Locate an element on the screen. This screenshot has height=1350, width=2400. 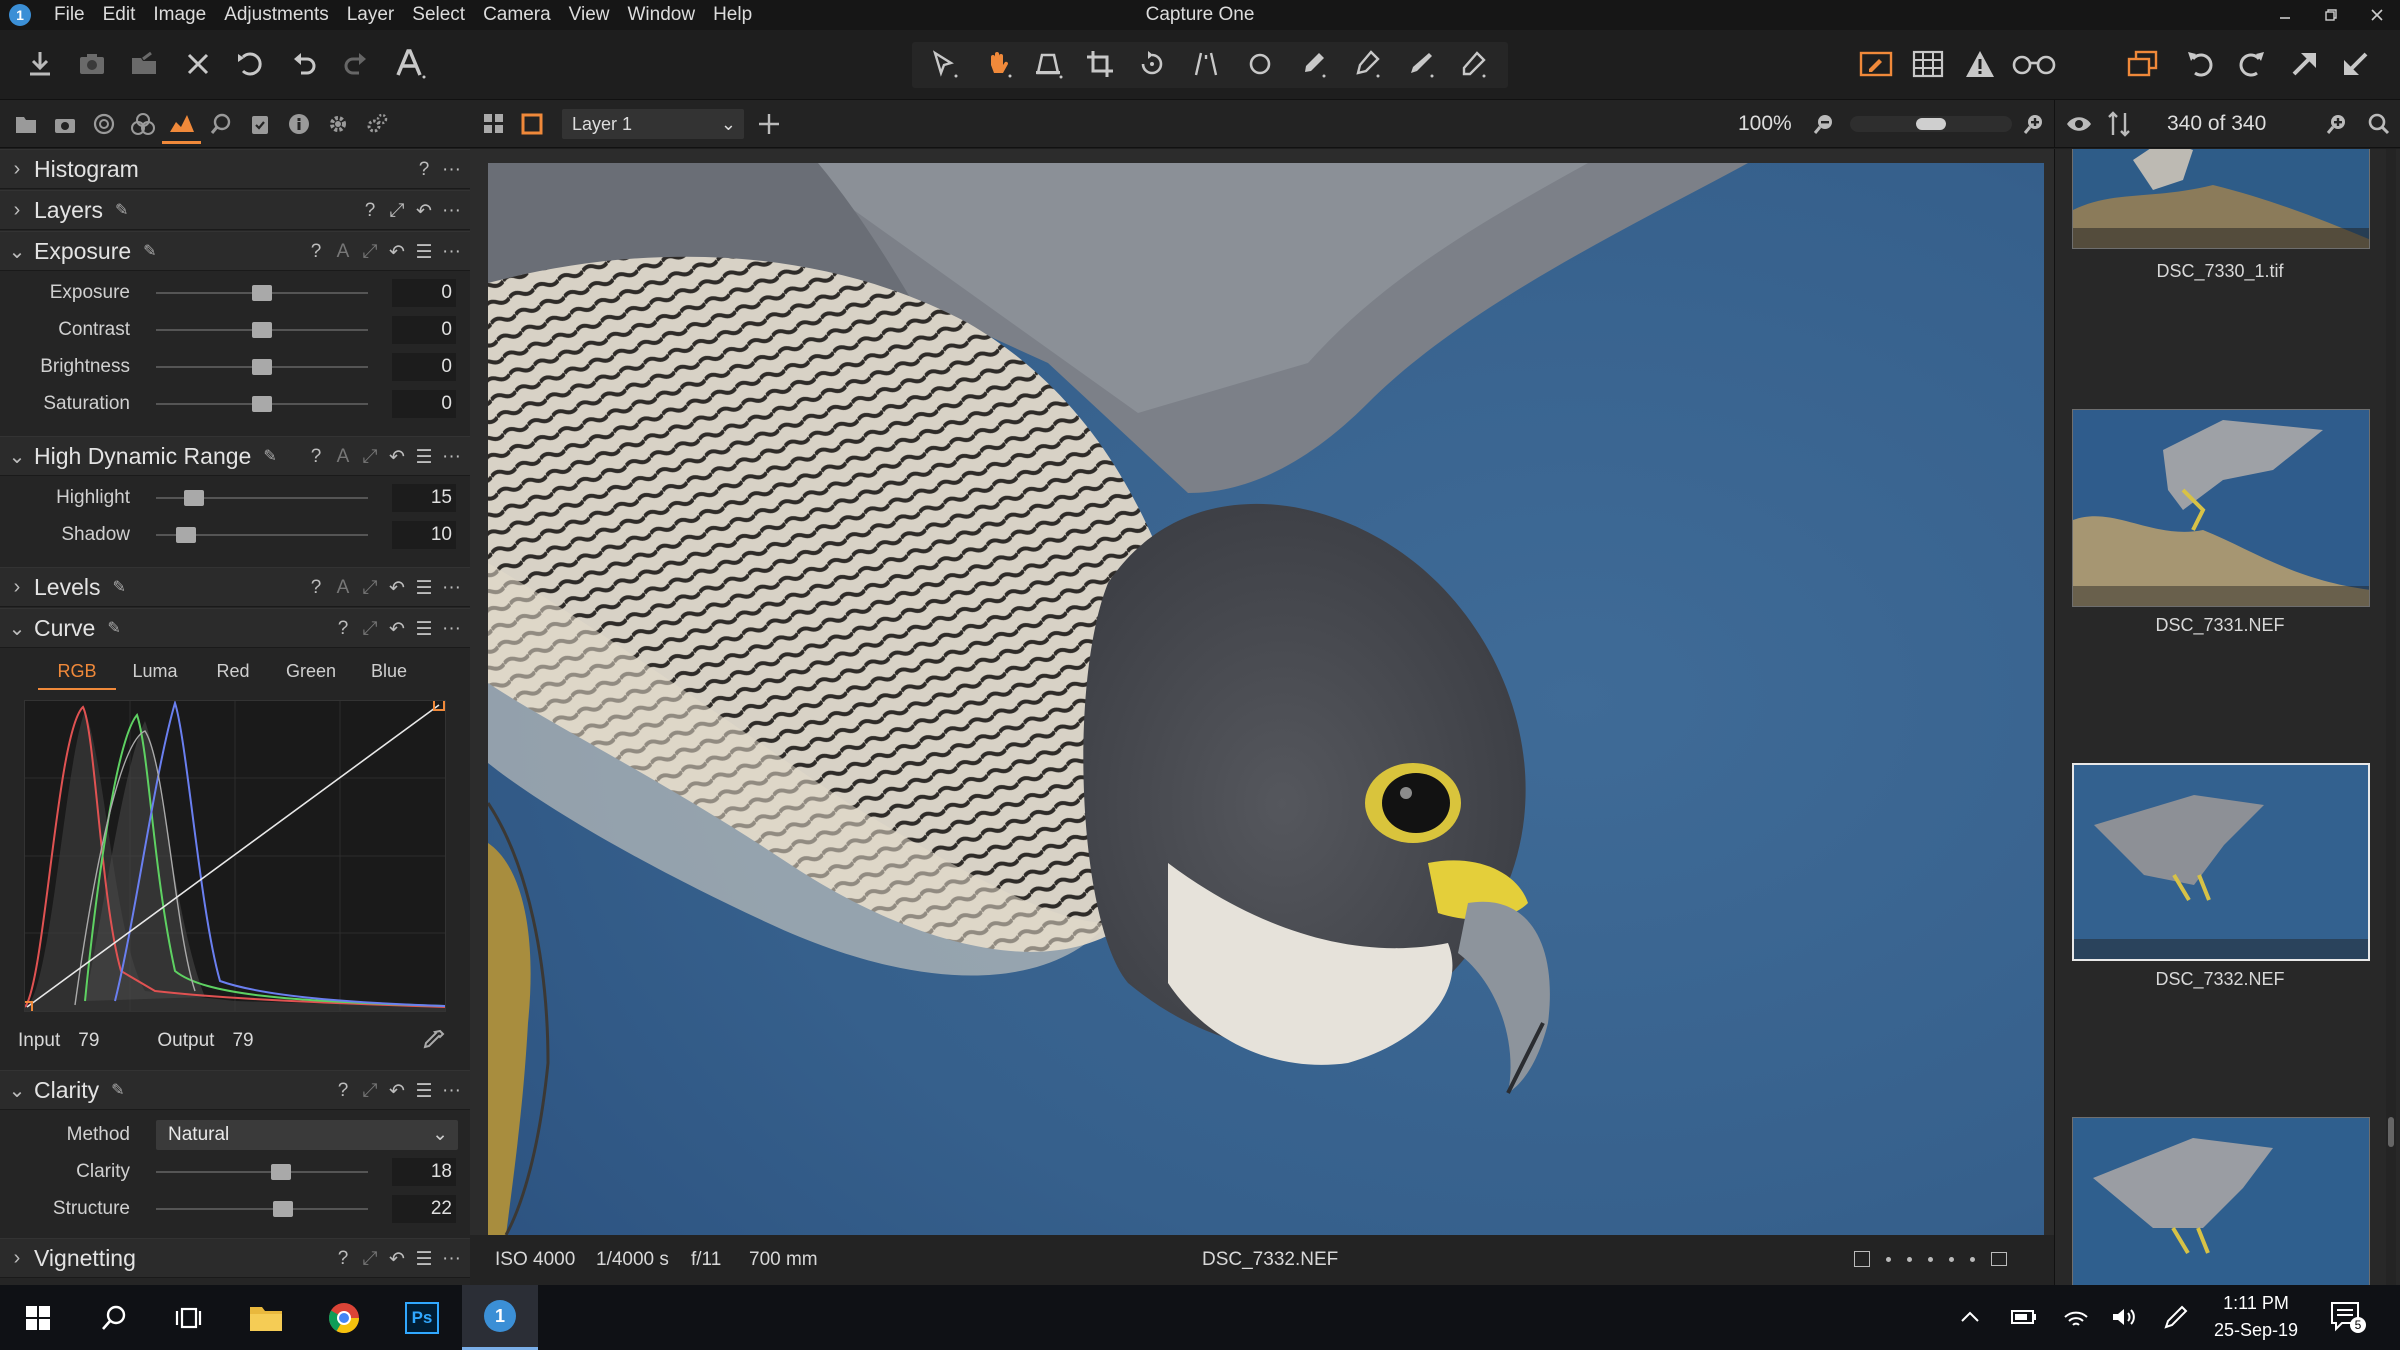
curve-picker-button is located at coordinates (433, 1041).